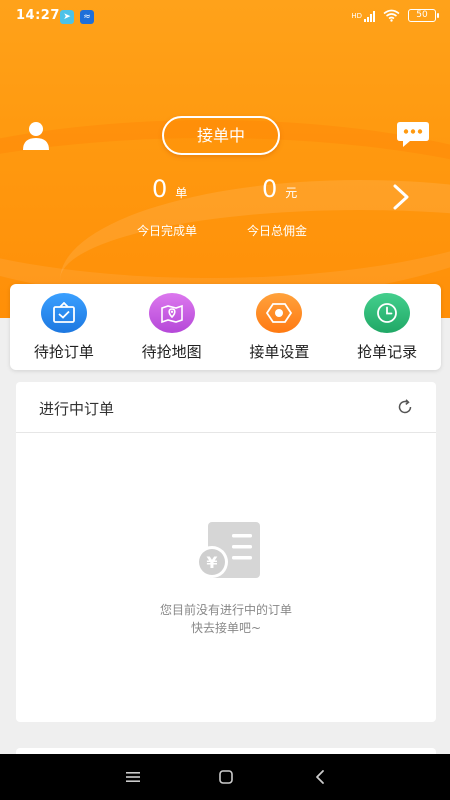 Image resolution: width=450 pixels, height=800 pixels. I want to click on user-profile-icon, so click(36, 135).